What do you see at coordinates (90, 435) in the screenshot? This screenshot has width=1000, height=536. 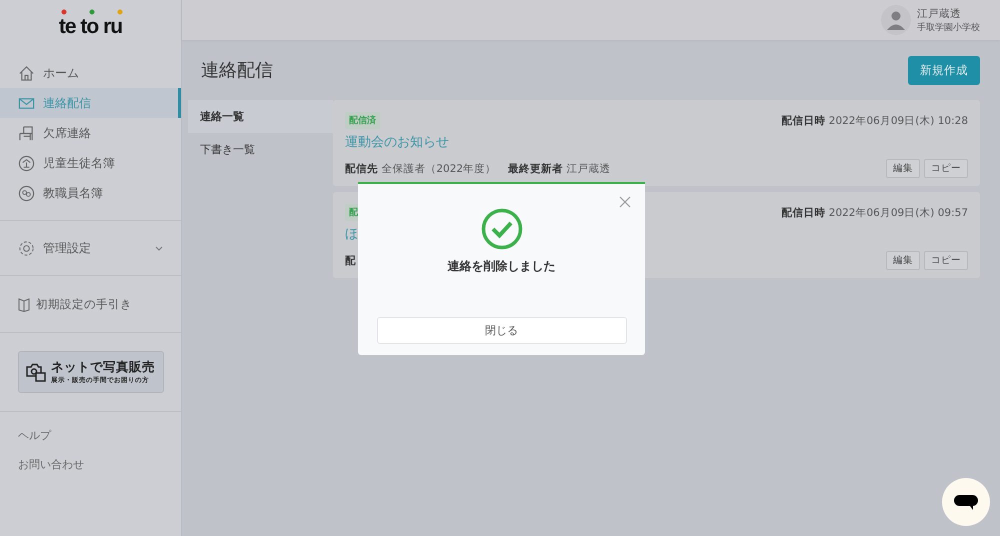 I see `sidebar-link: ヘルプ` at bounding box center [90, 435].